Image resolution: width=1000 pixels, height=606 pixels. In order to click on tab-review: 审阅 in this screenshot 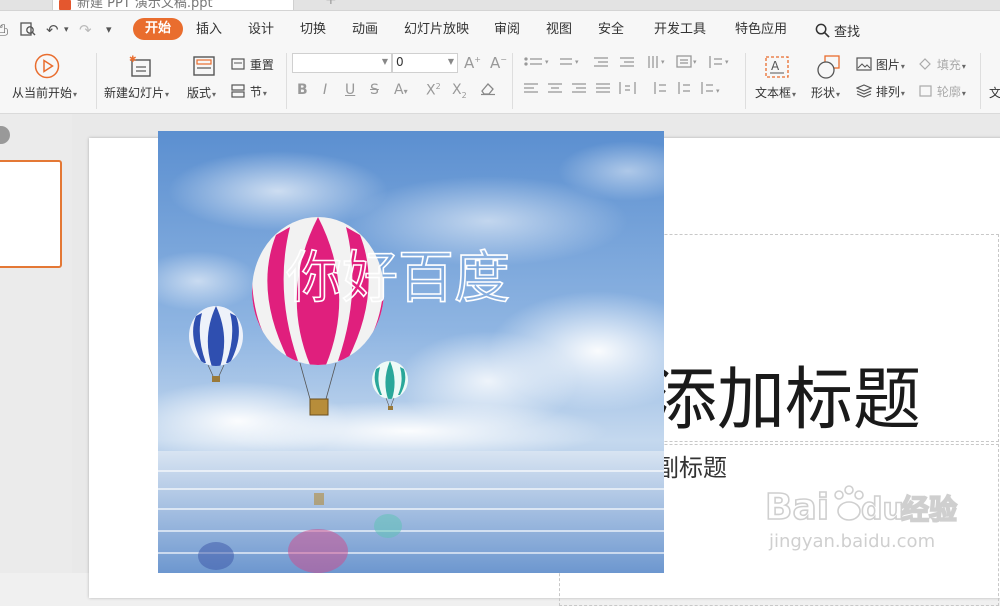, I will do `click(507, 30)`.